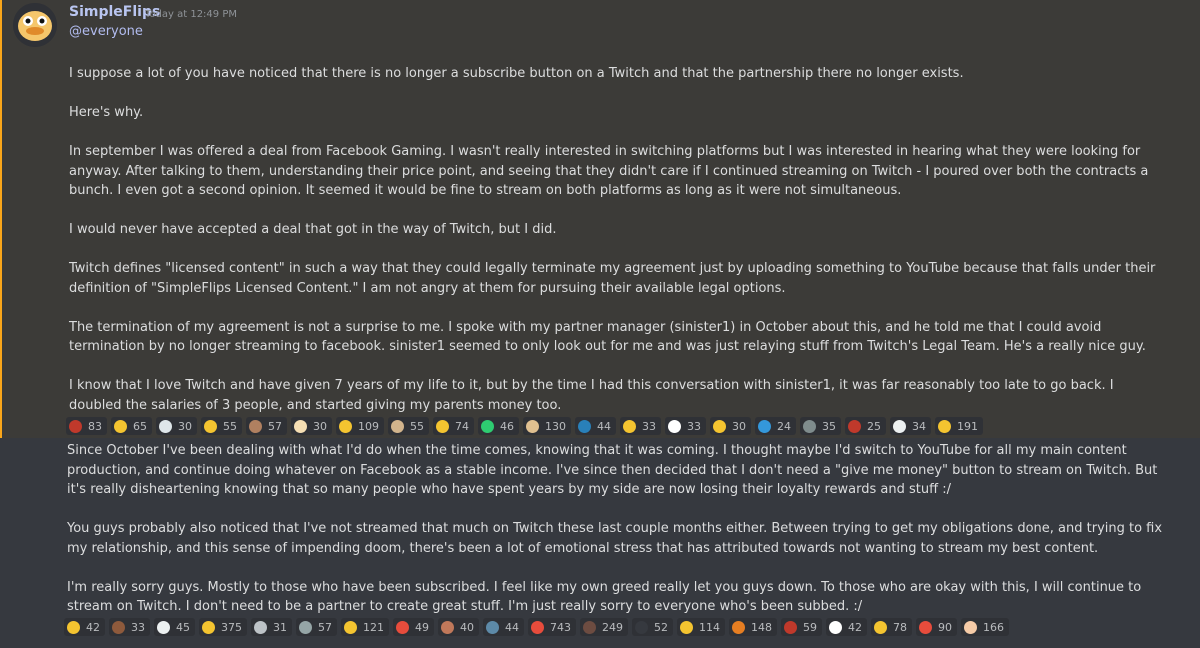  What do you see at coordinates (970, 627) in the screenshot?
I see `thumbsup-light-icon` at bounding box center [970, 627].